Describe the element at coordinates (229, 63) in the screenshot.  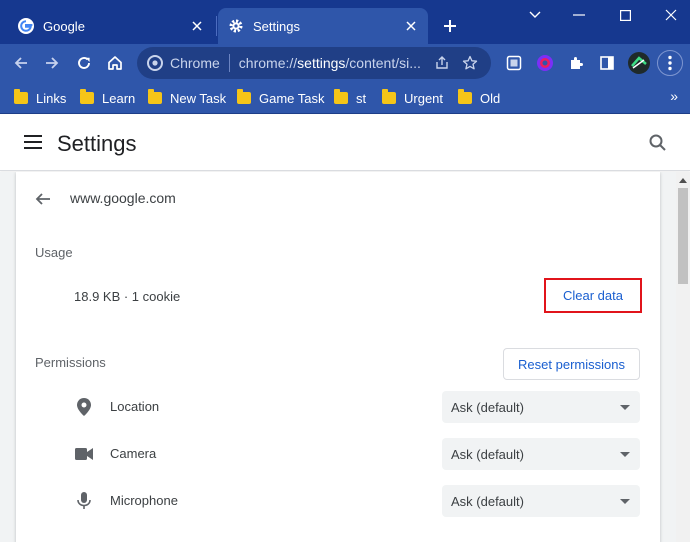
I see `omnibox-divider` at that location.